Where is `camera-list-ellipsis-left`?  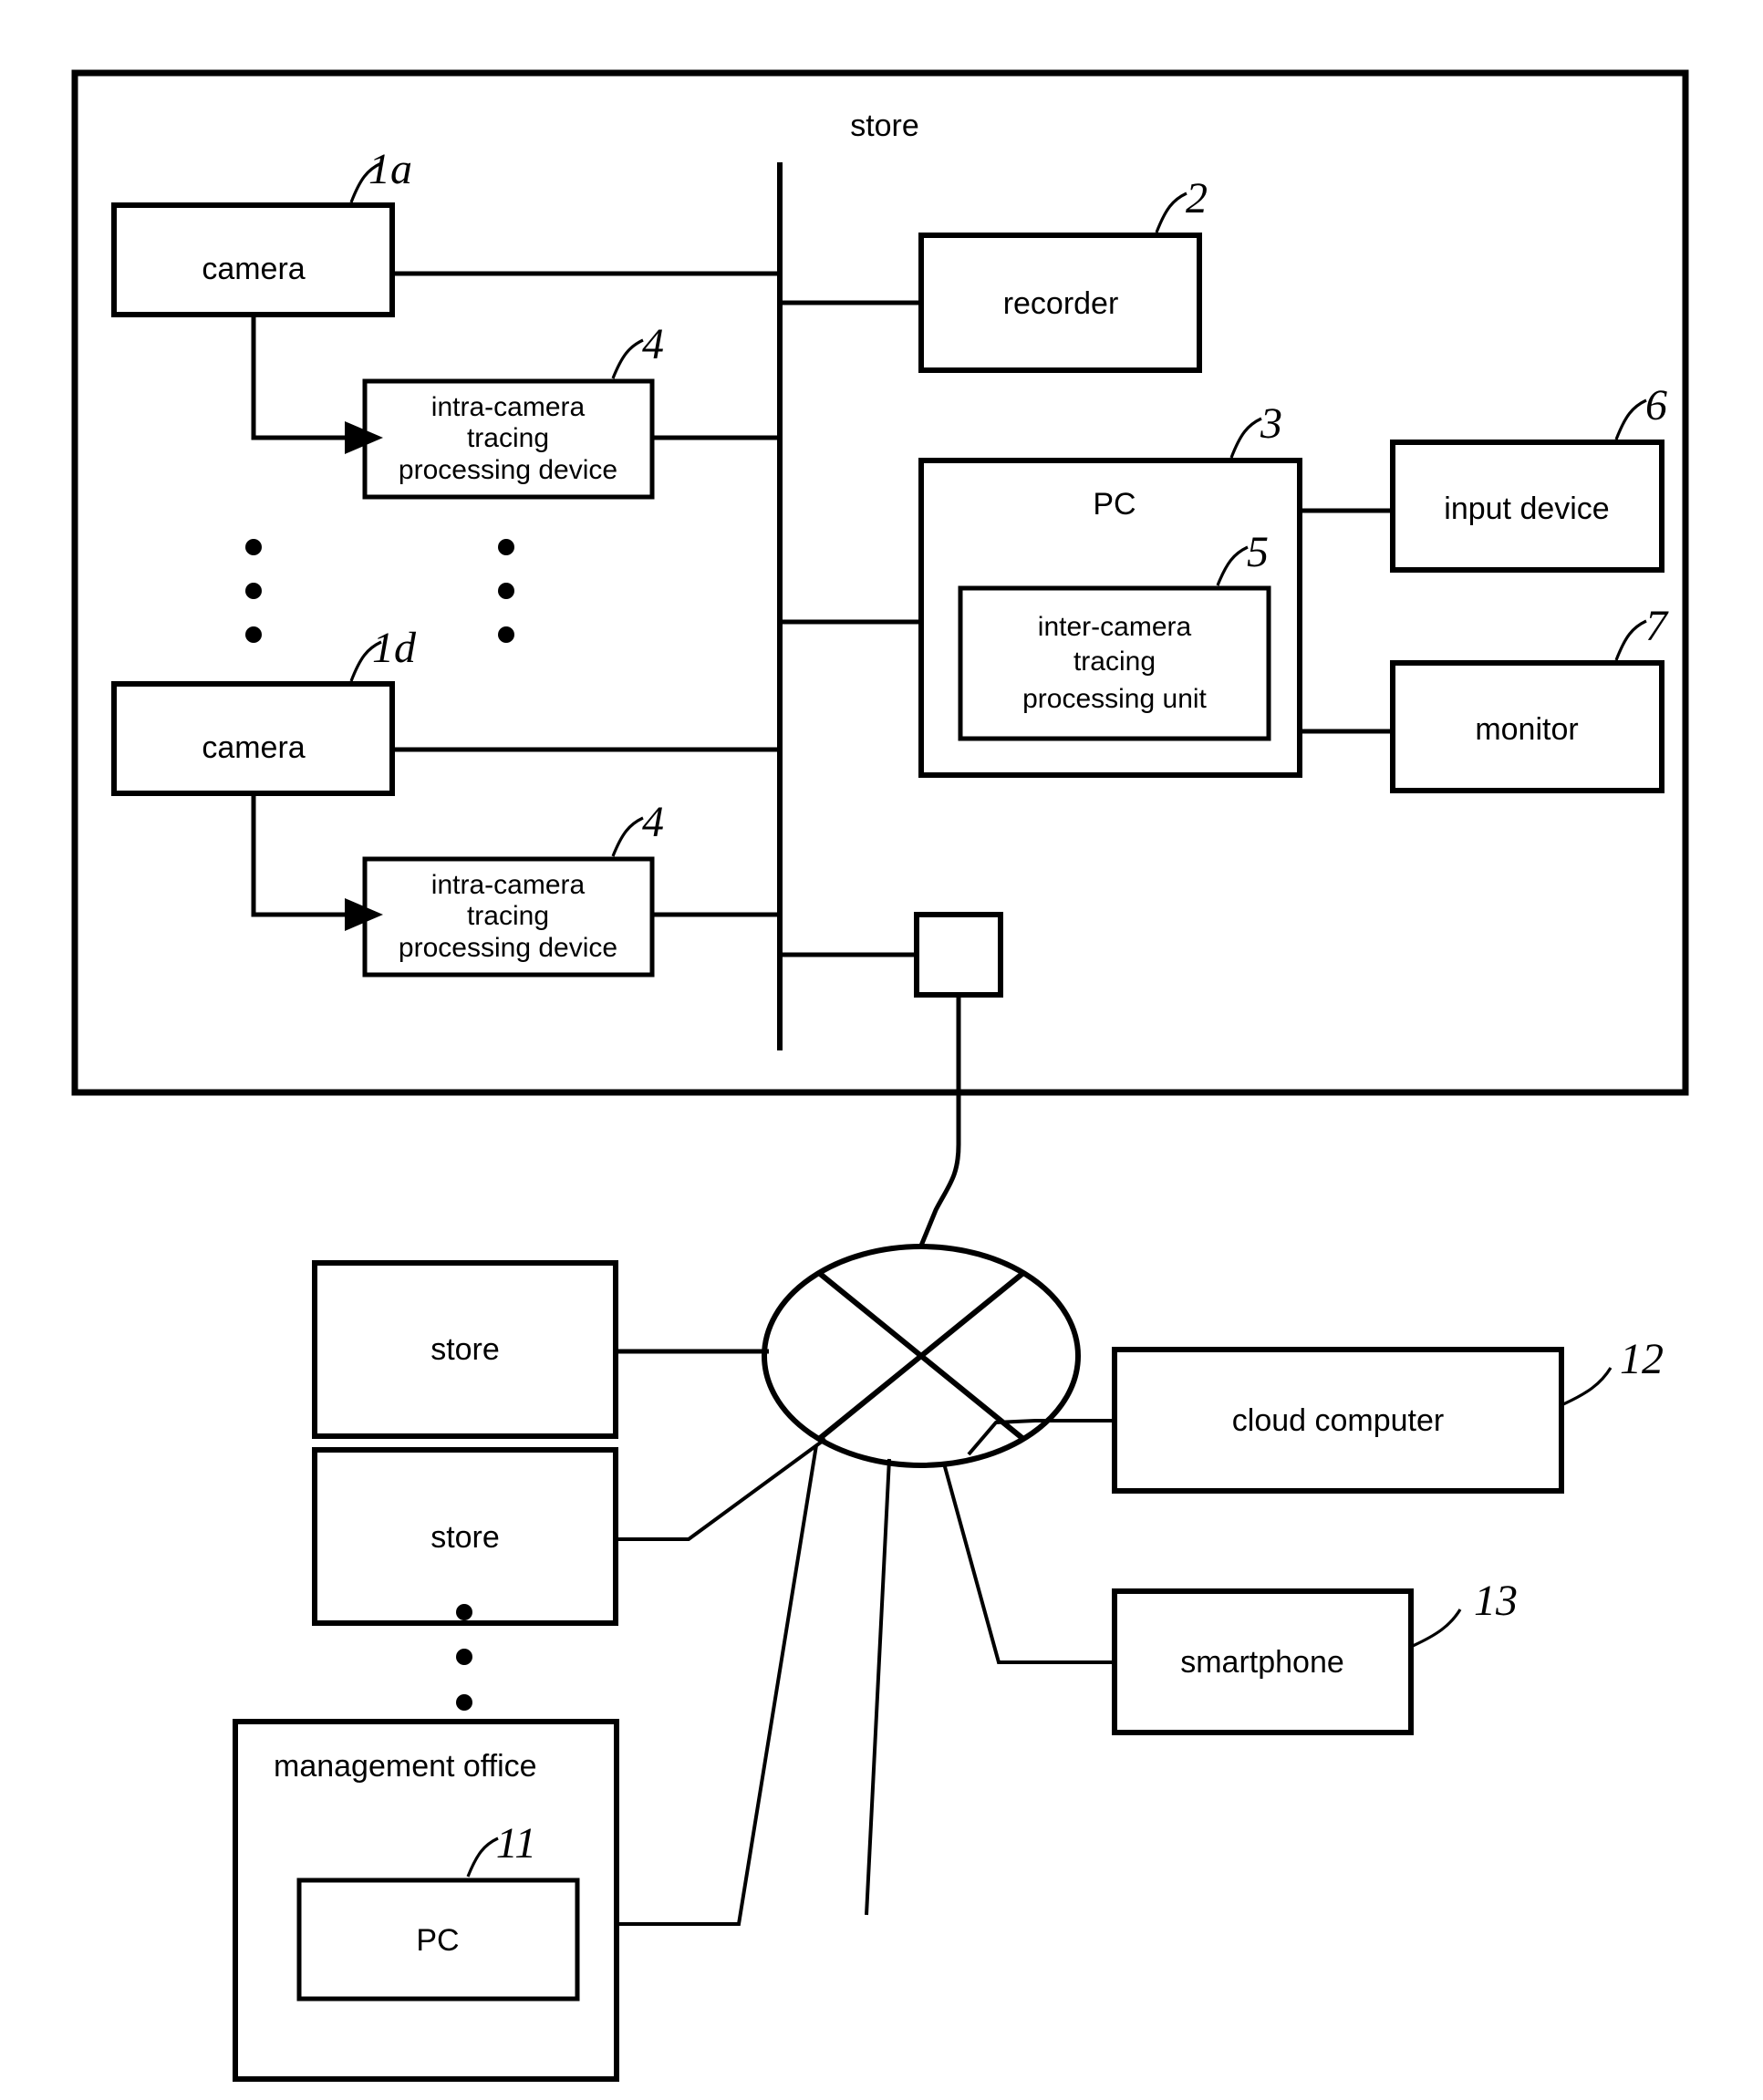
camera-list-ellipsis-left is located at coordinates (254, 591).